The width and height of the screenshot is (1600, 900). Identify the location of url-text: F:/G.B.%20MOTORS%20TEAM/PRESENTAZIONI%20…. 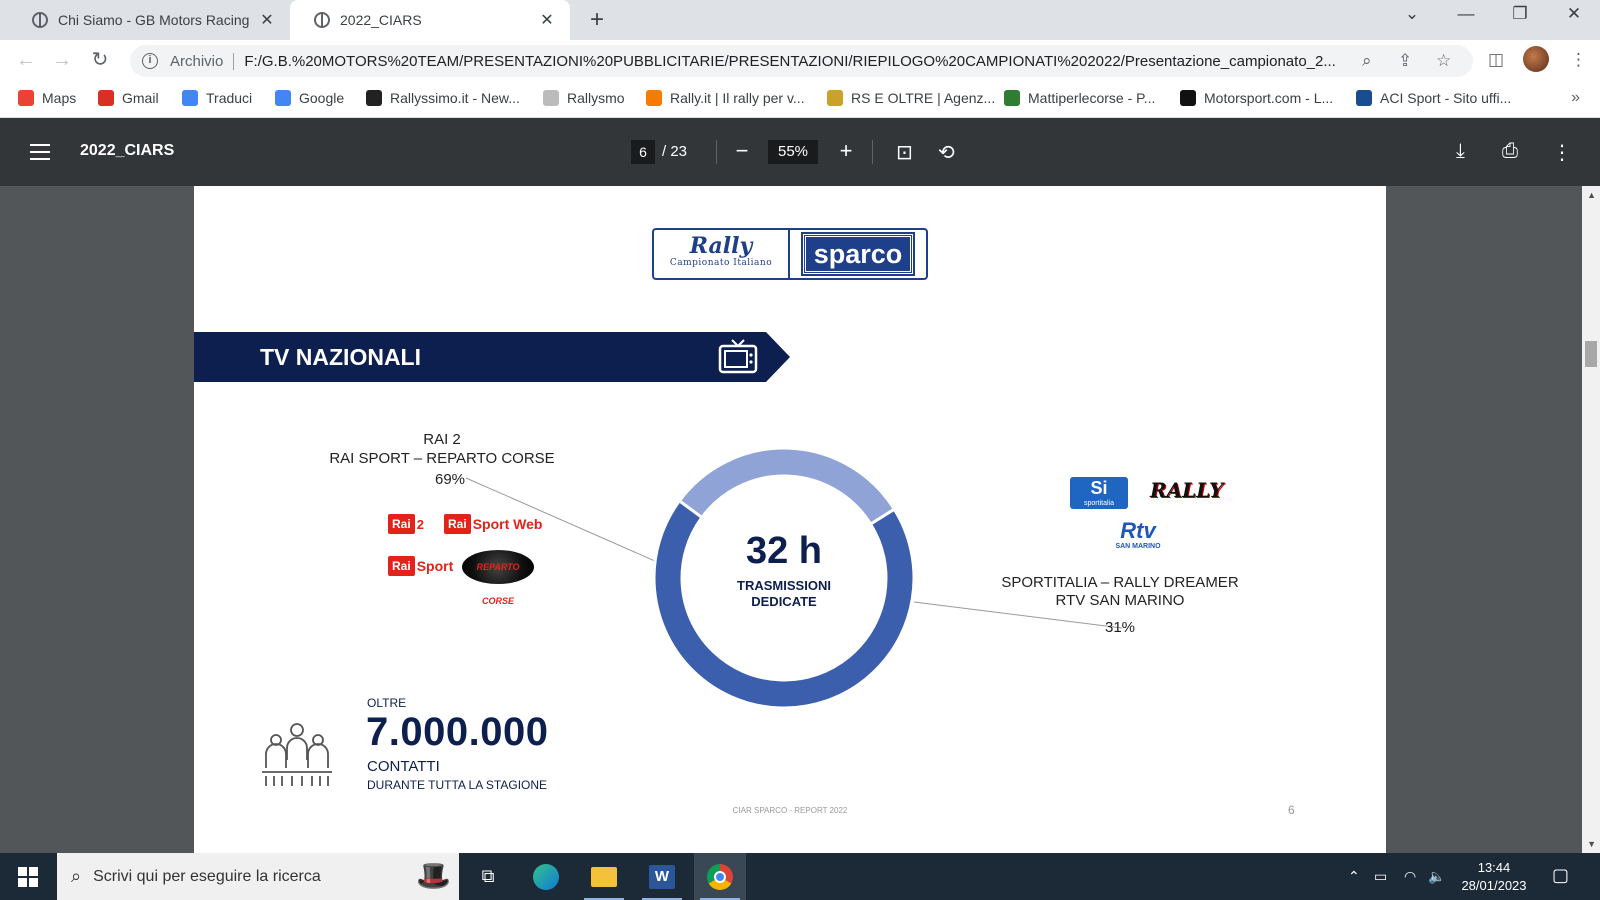
(804, 61).